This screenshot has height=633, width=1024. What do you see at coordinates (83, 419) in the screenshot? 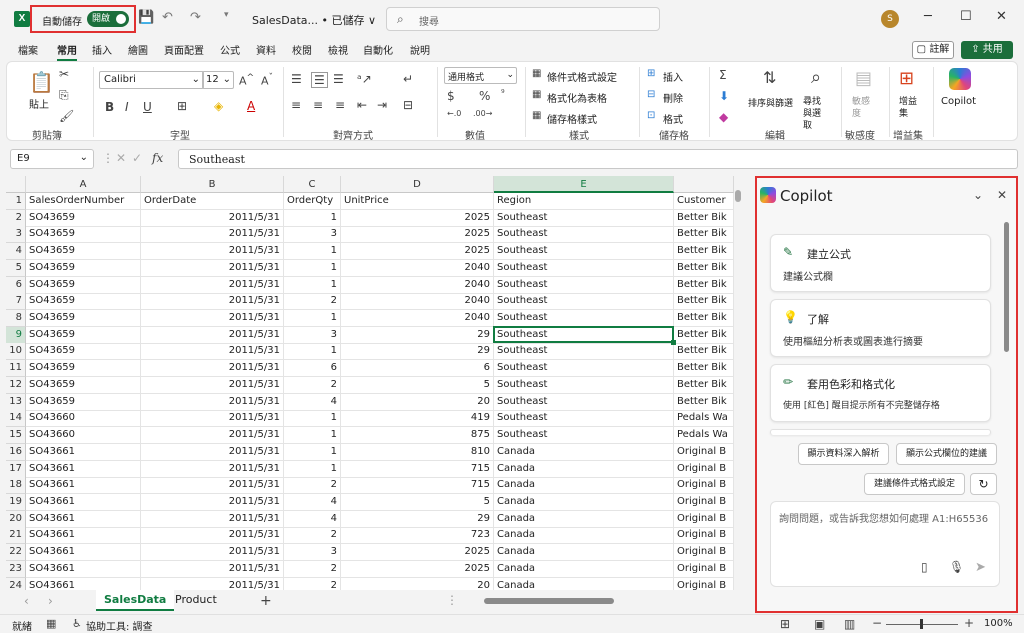
I see `table-cell: SO43660` at bounding box center [83, 419].